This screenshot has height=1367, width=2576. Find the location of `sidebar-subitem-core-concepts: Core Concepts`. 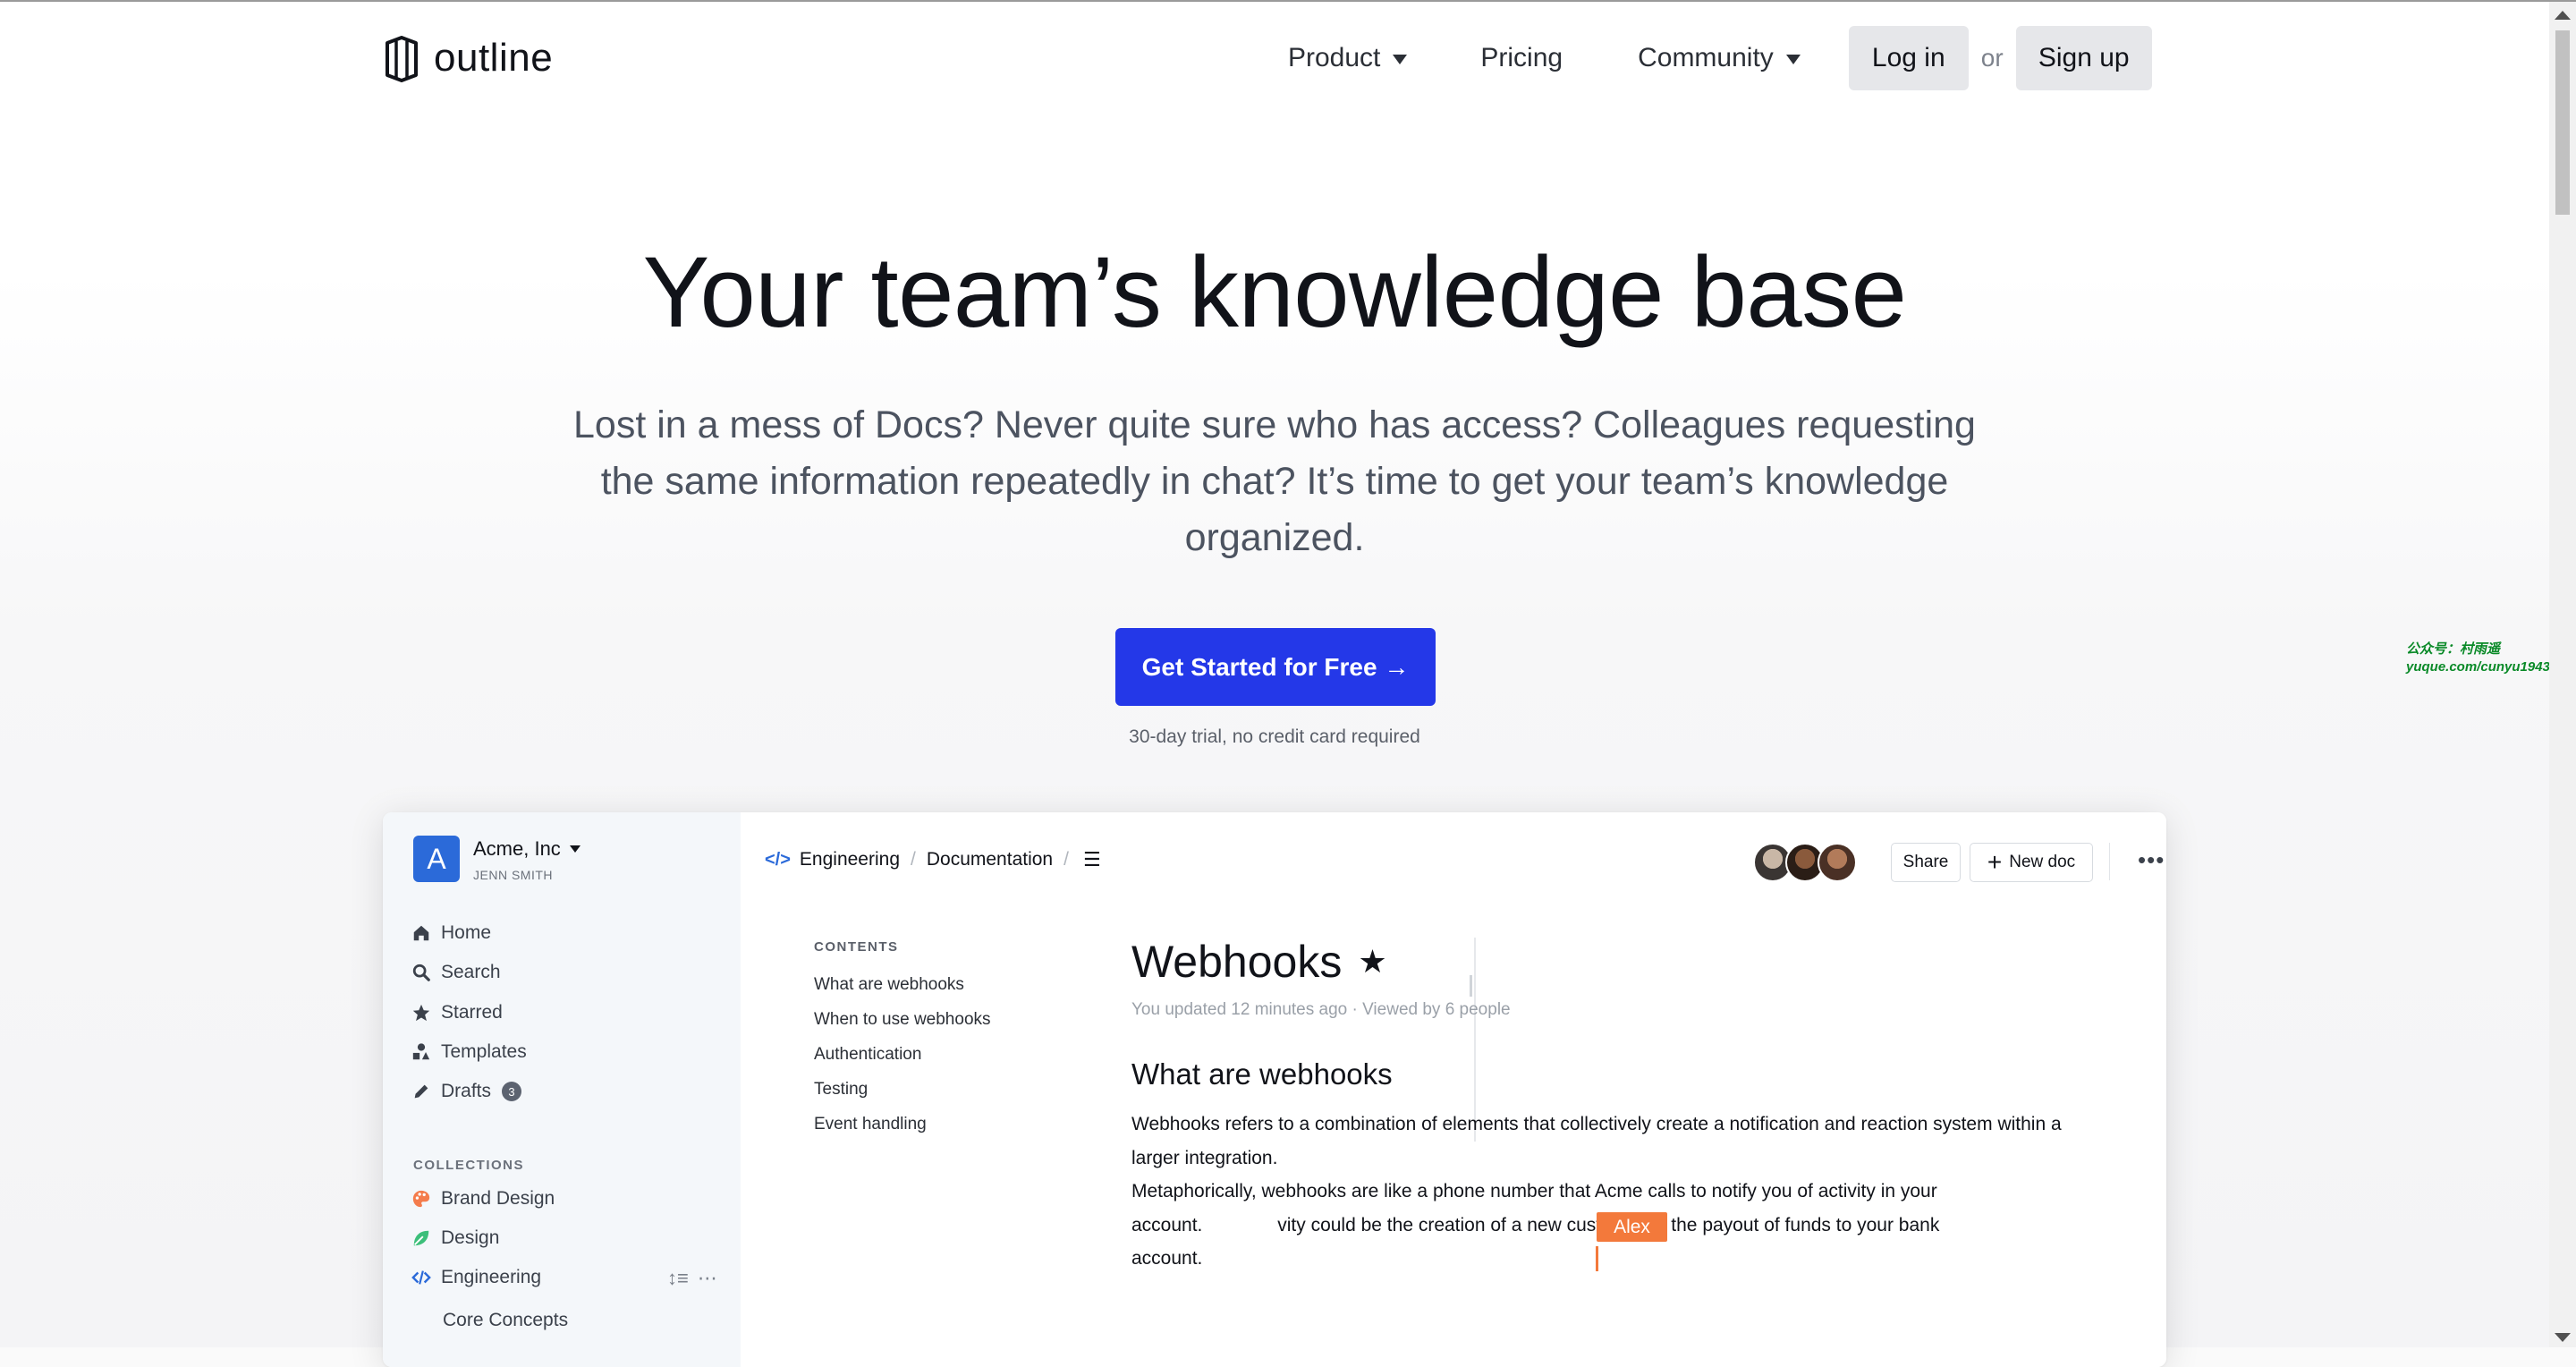

sidebar-subitem-core-concepts: Core Concepts is located at coordinates (505, 1320).